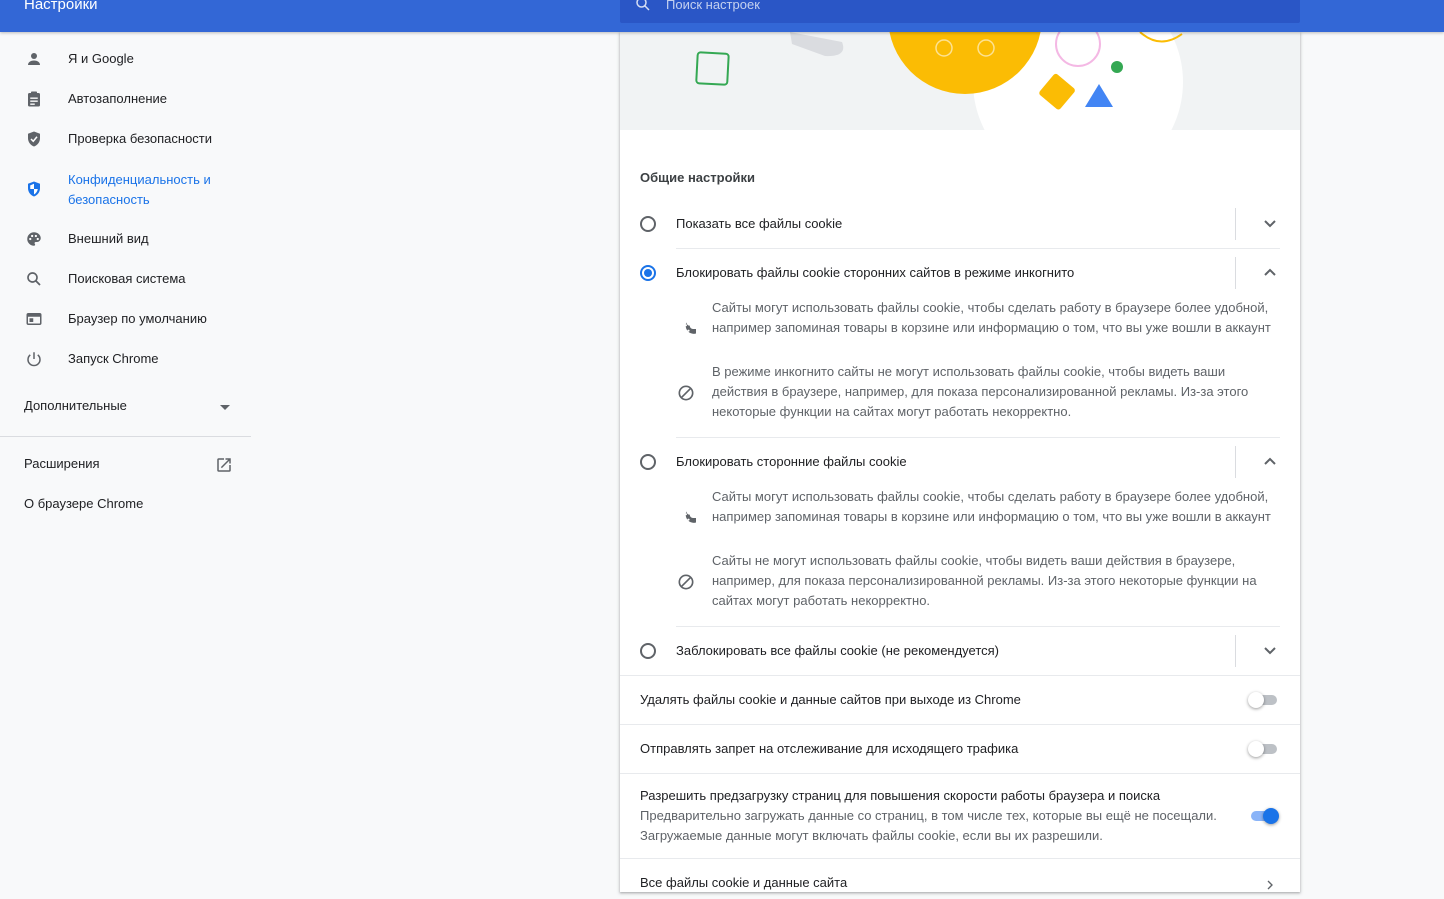  Describe the element at coordinates (964, 7) in the screenshot. I see `search-input` at that location.